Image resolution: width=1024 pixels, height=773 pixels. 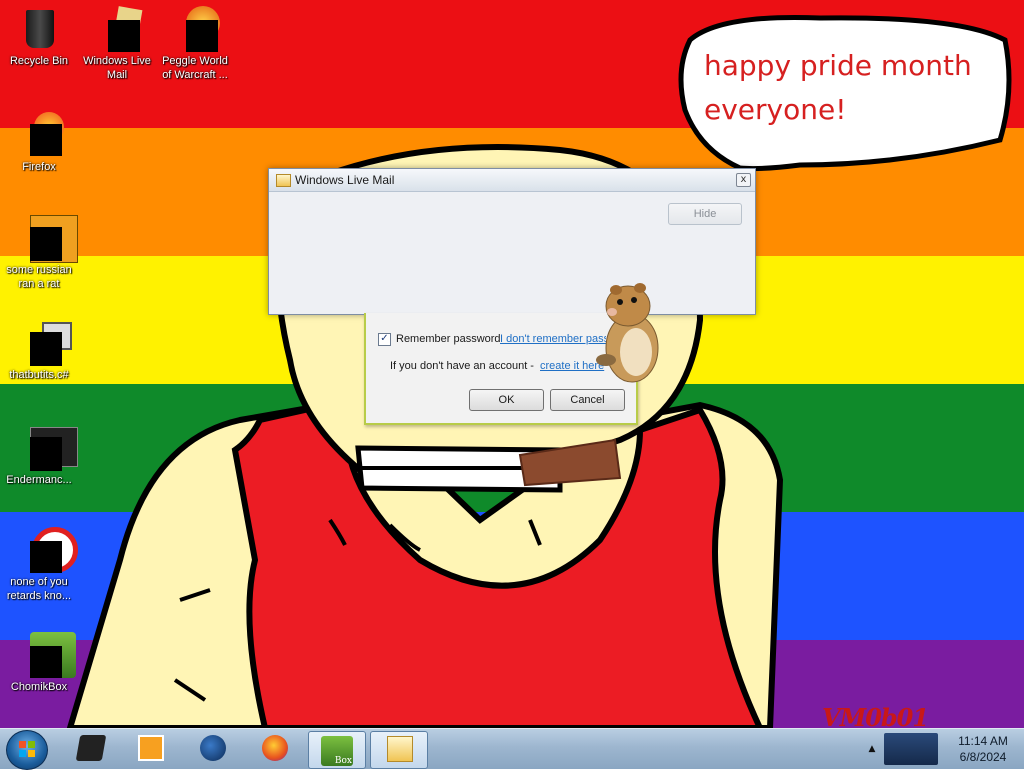 What do you see at coordinates (345, 180) in the screenshot?
I see `window-title: Windows Live Mail` at bounding box center [345, 180].